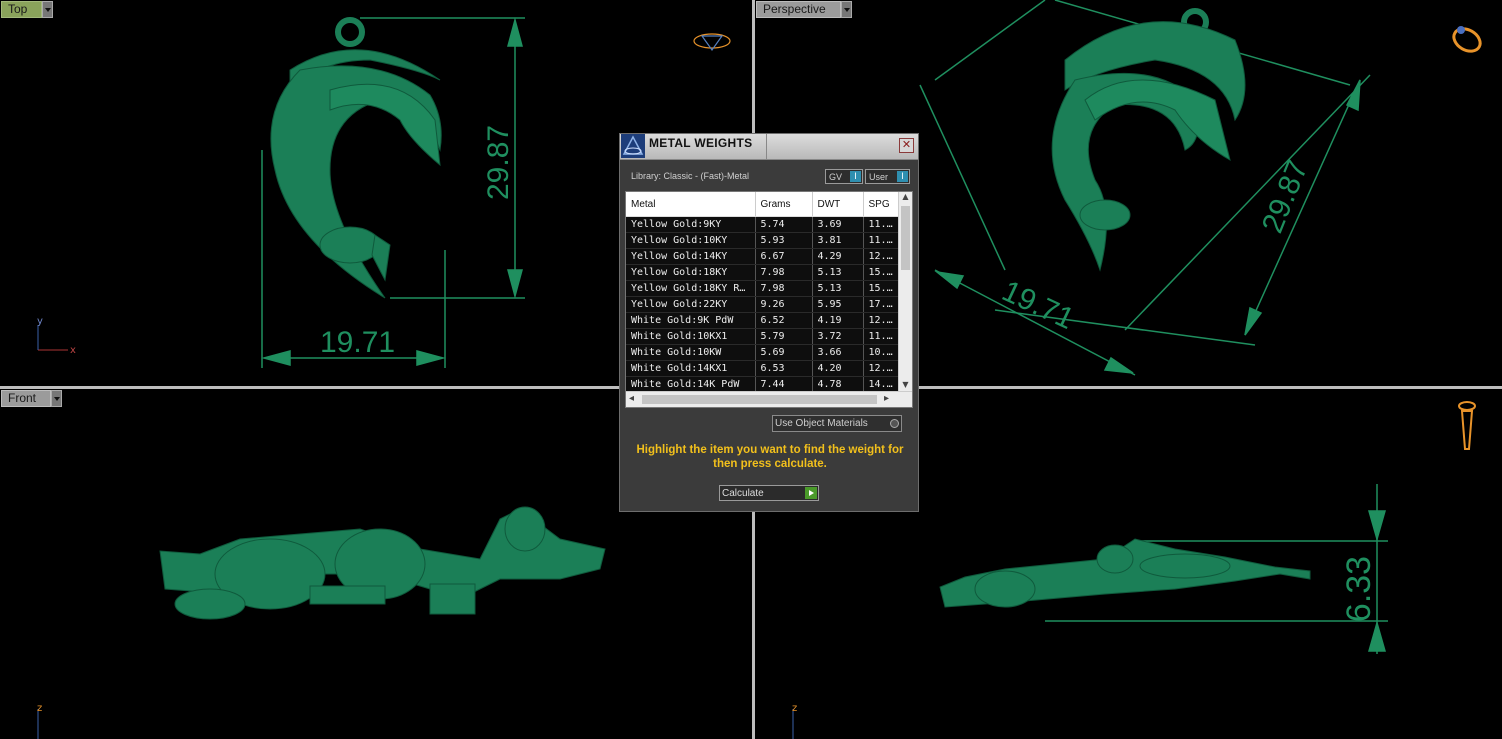  I want to click on table-row: Yellow Gold:9KY 5.74 3.69 11.08, so click(763, 224).